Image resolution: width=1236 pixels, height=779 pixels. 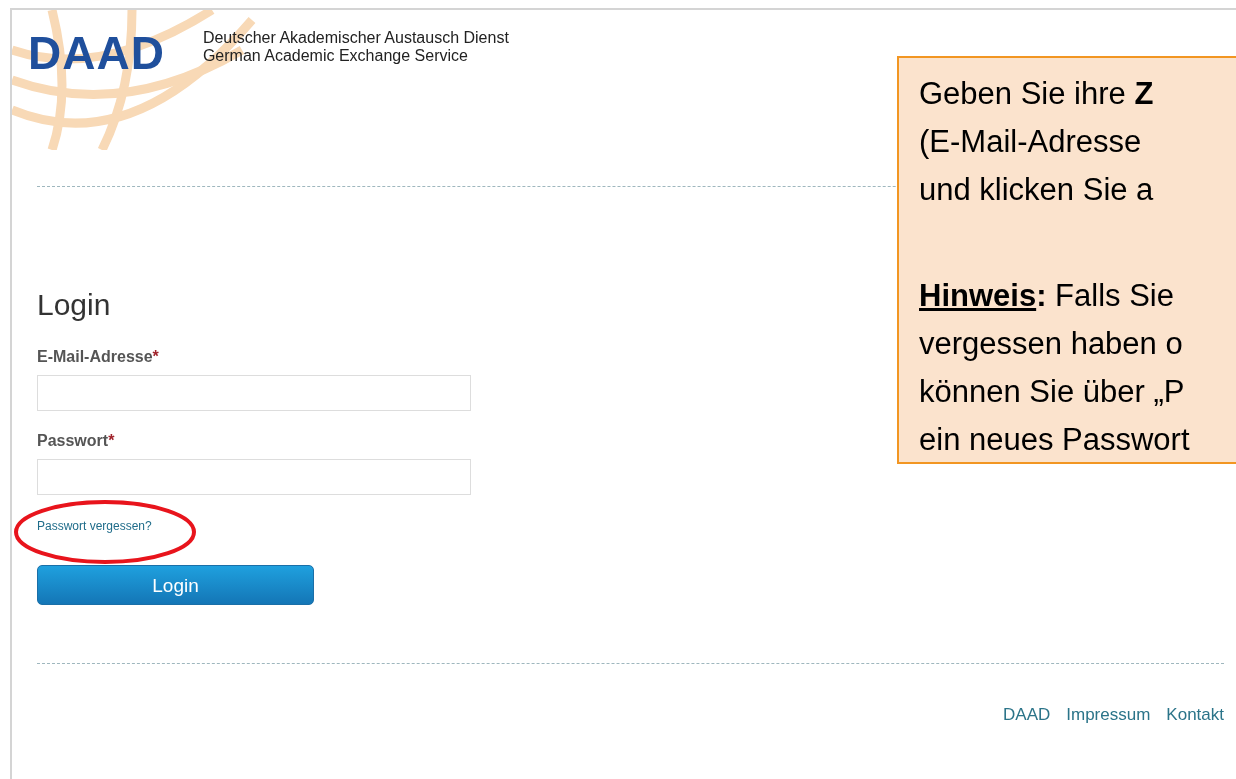 I want to click on tagline-text: German Academic Exchange Service, so click(x=335, y=56).